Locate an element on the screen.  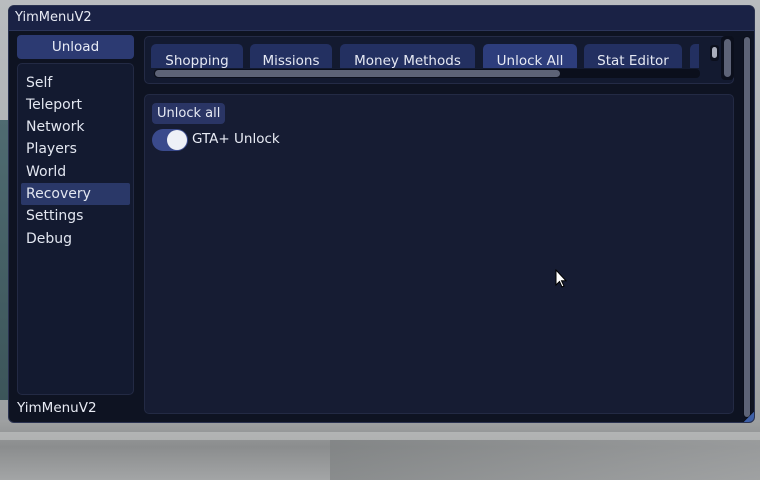
sidebar-item-players: Players is located at coordinates (75, 149).